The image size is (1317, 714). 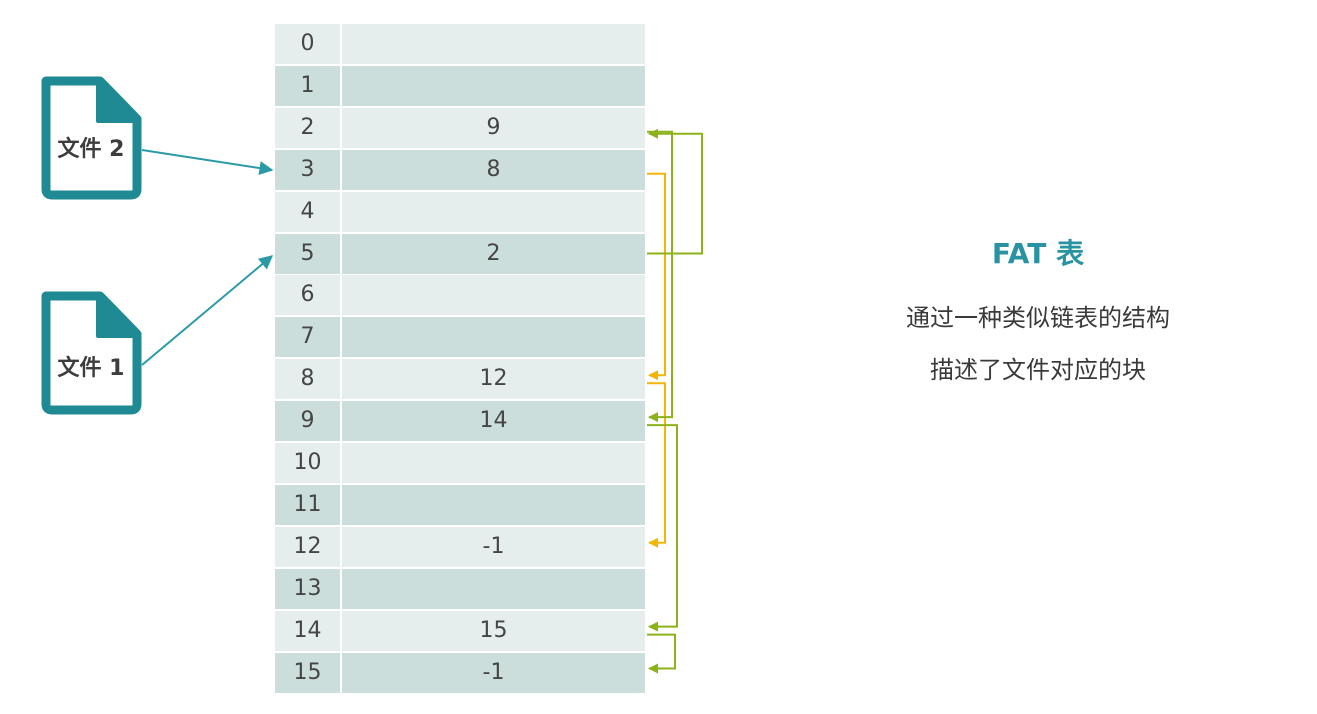 I want to click on info-line-1: 通过一种类似链表的结构, so click(x=1038, y=318).